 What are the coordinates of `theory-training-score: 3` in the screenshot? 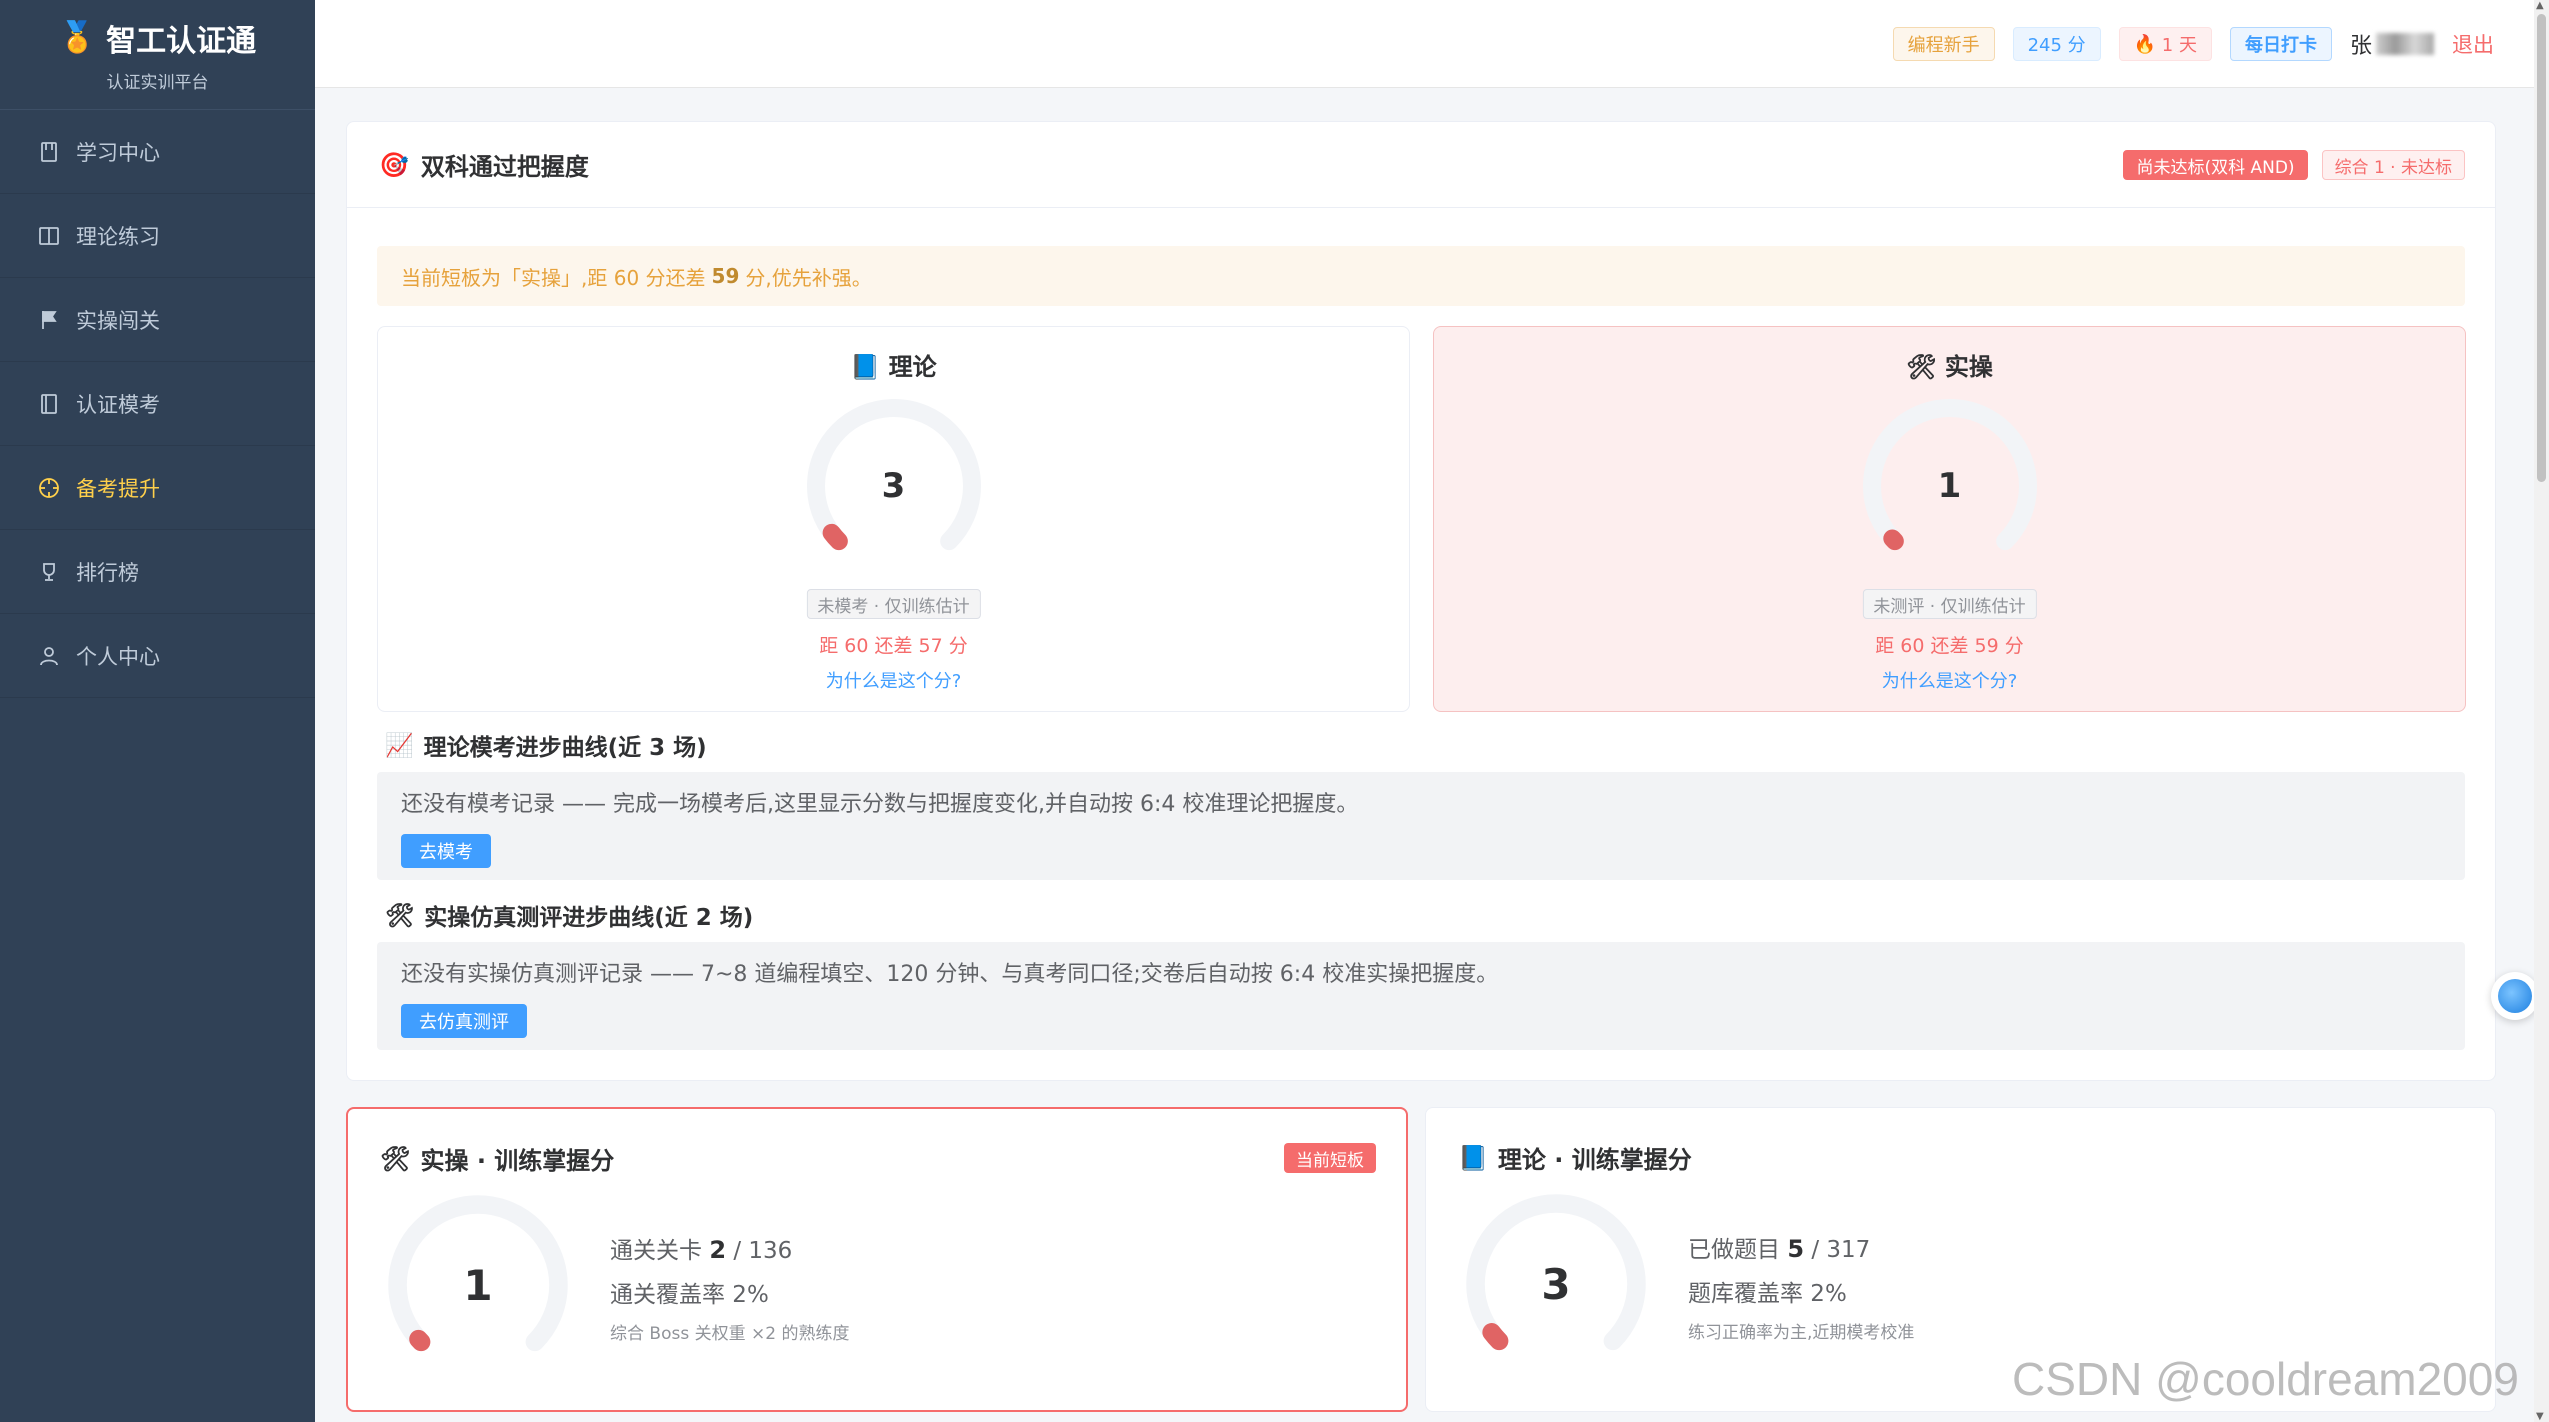 It's located at (1556, 1284).